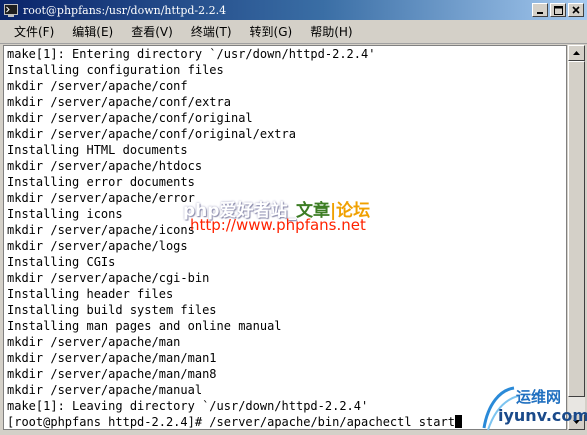 This screenshot has height=435, width=587. Describe the element at coordinates (115, 70) in the screenshot. I see `terminal-line: Installing configuration files` at that location.